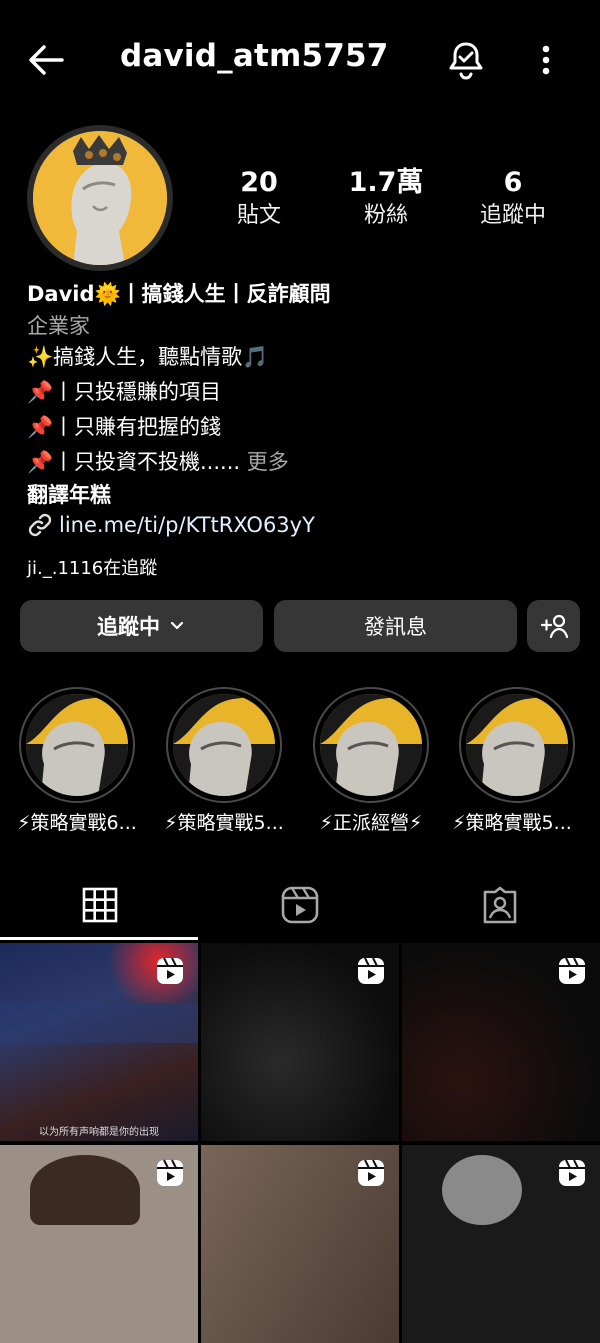 The image size is (600, 1343). I want to click on bio-line-2: 📌丨只投穩賺的項目, so click(124, 392).